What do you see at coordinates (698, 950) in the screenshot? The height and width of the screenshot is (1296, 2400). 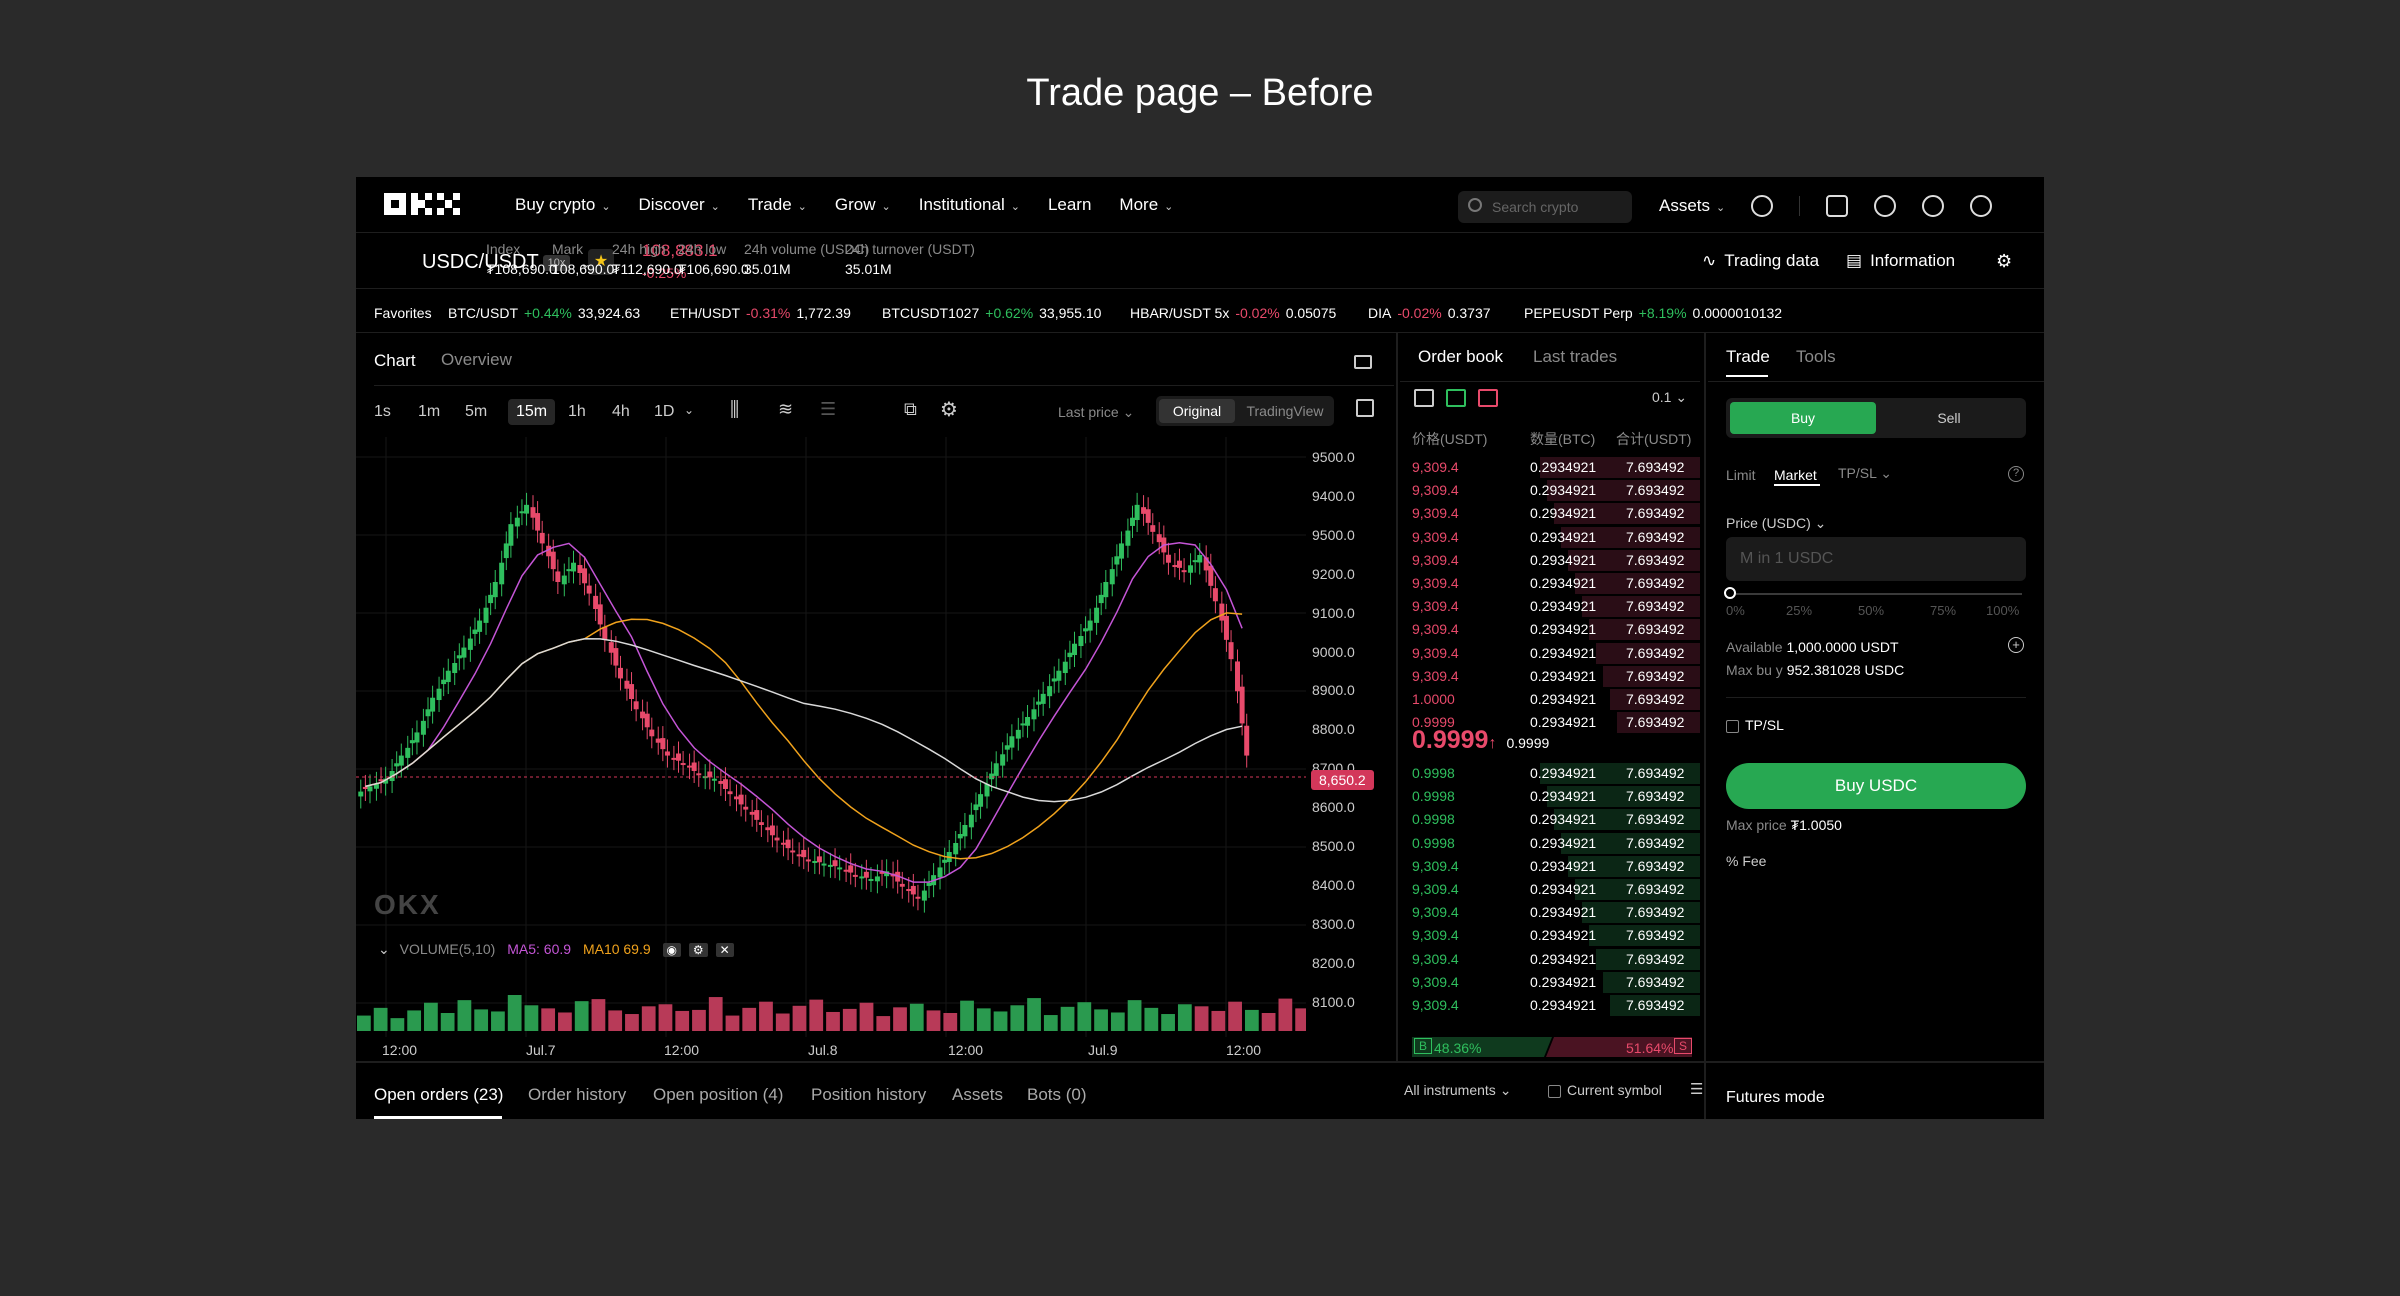 I see `settings-icon: ⚙` at bounding box center [698, 950].